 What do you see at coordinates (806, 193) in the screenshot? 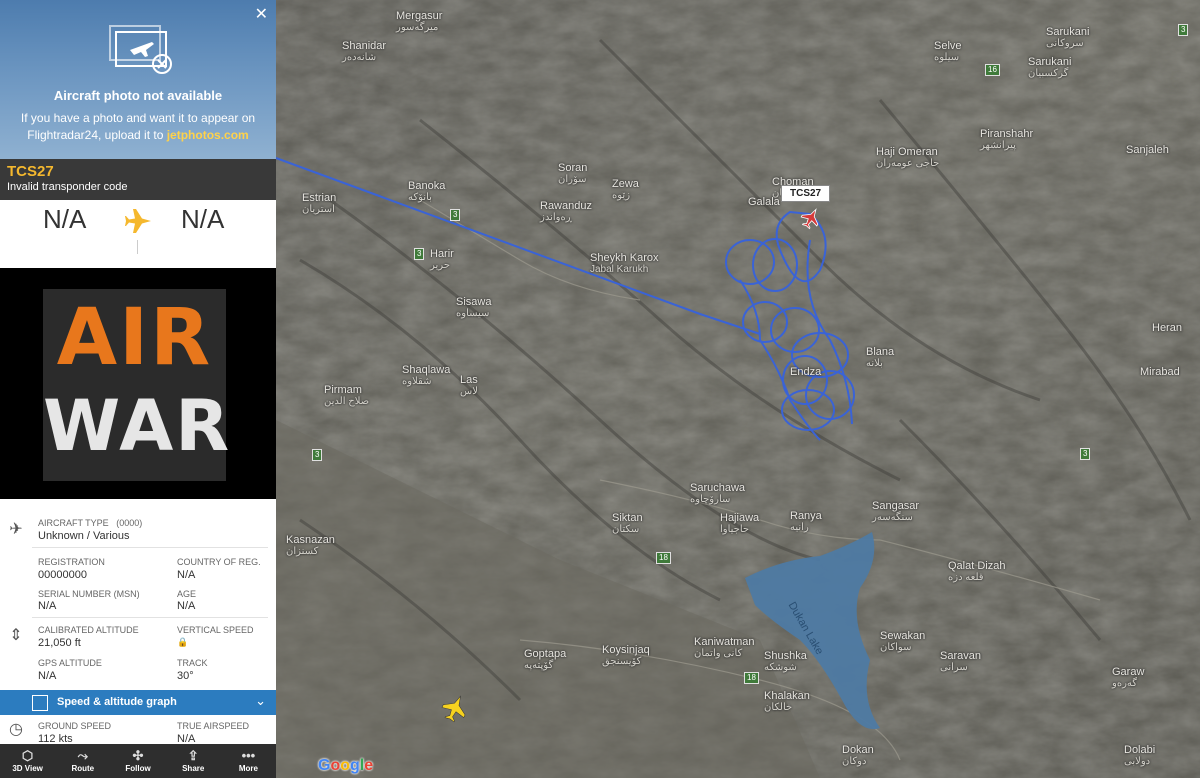
I see `flight-map-label: TCS27` at bounding box center [806, 193].